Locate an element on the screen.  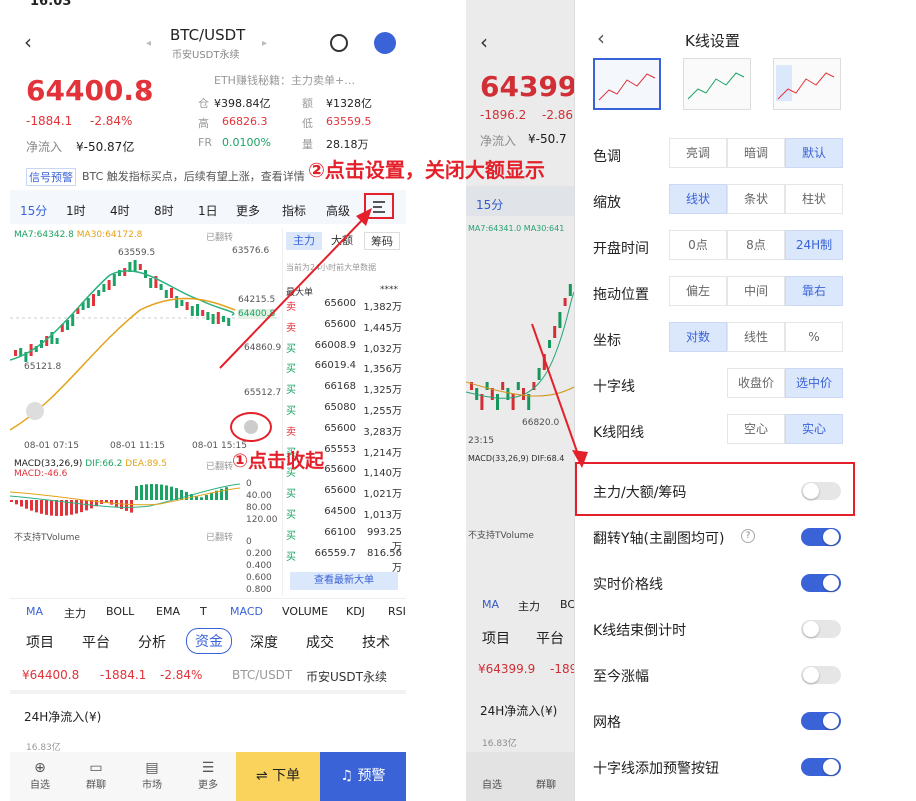
nav-label-watch: 自选 is located at coordinates (40, 785).